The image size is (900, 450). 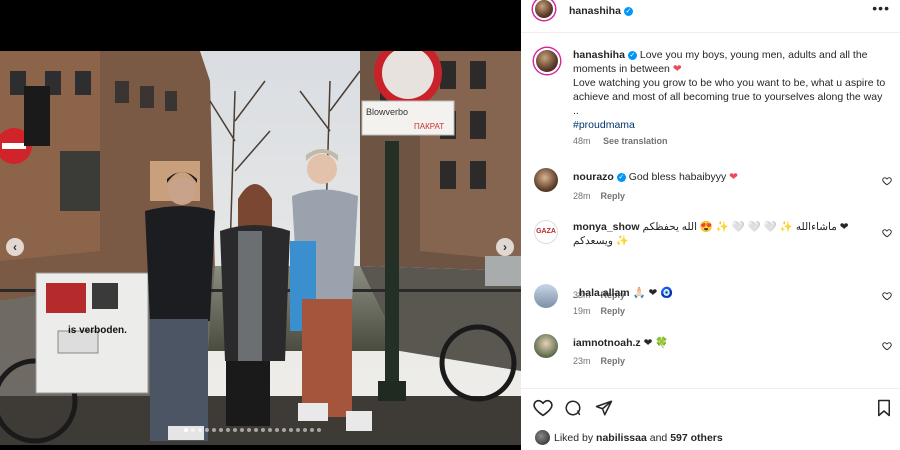 What do you see at coordinates (543, 408) in the screenshot?
I see `like-heart-icon` at bounding box center [543, 408].